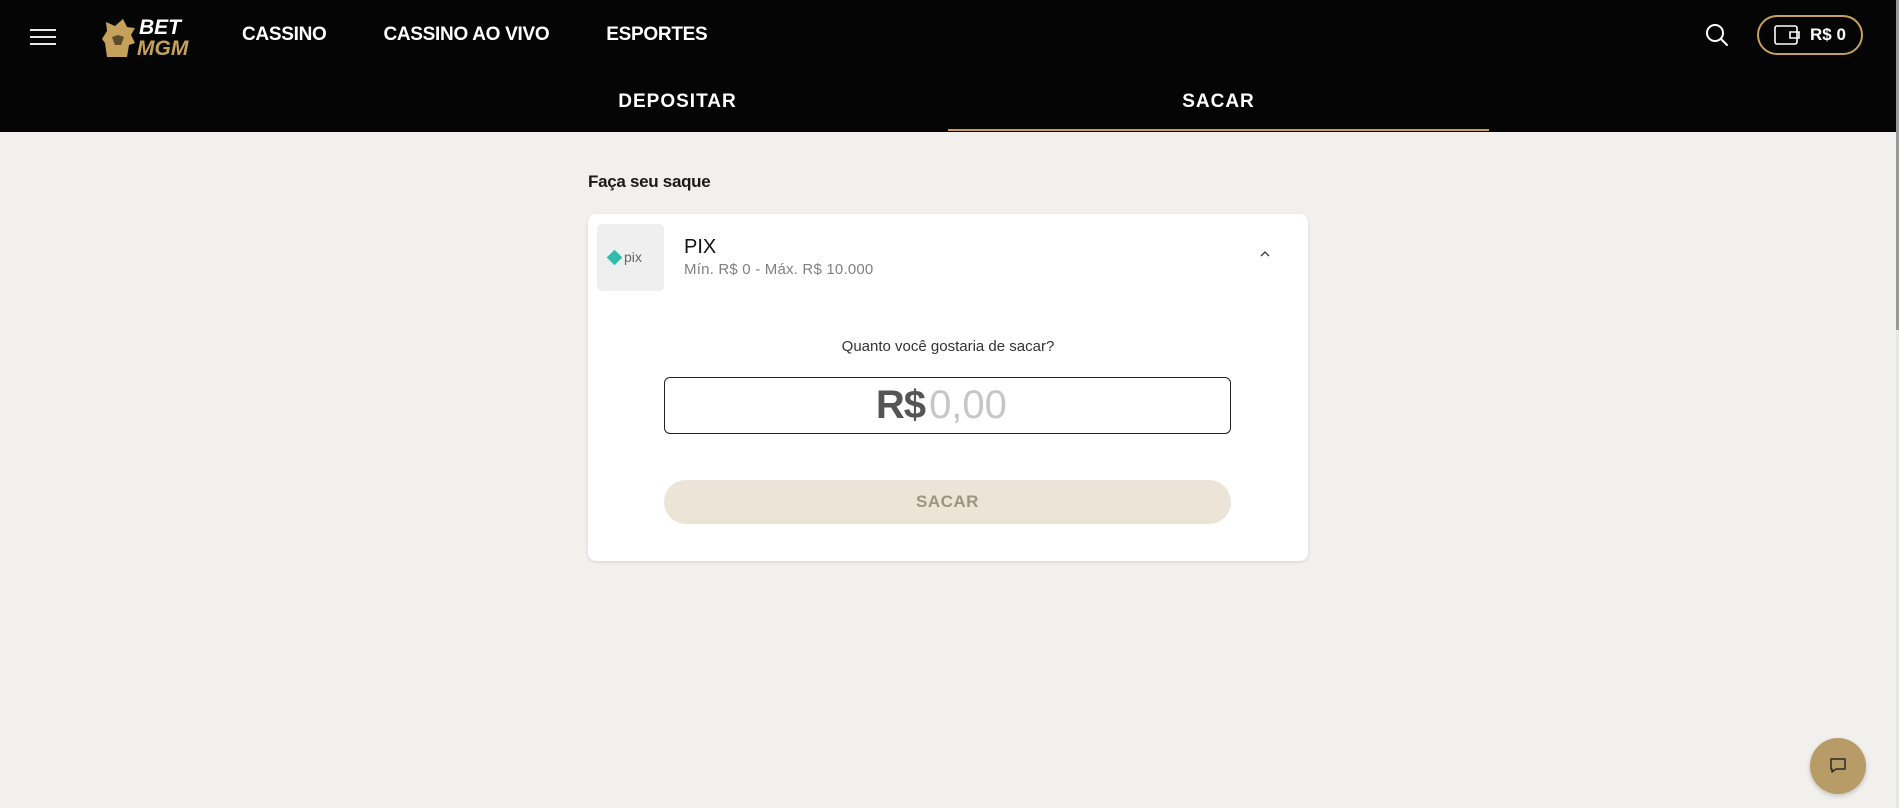 The image size is (1899, 808). What do you see at coordinates (649, 181) in the screenshot?
I see `page-title: Faça seu saque` at bounding box center [649, 181].